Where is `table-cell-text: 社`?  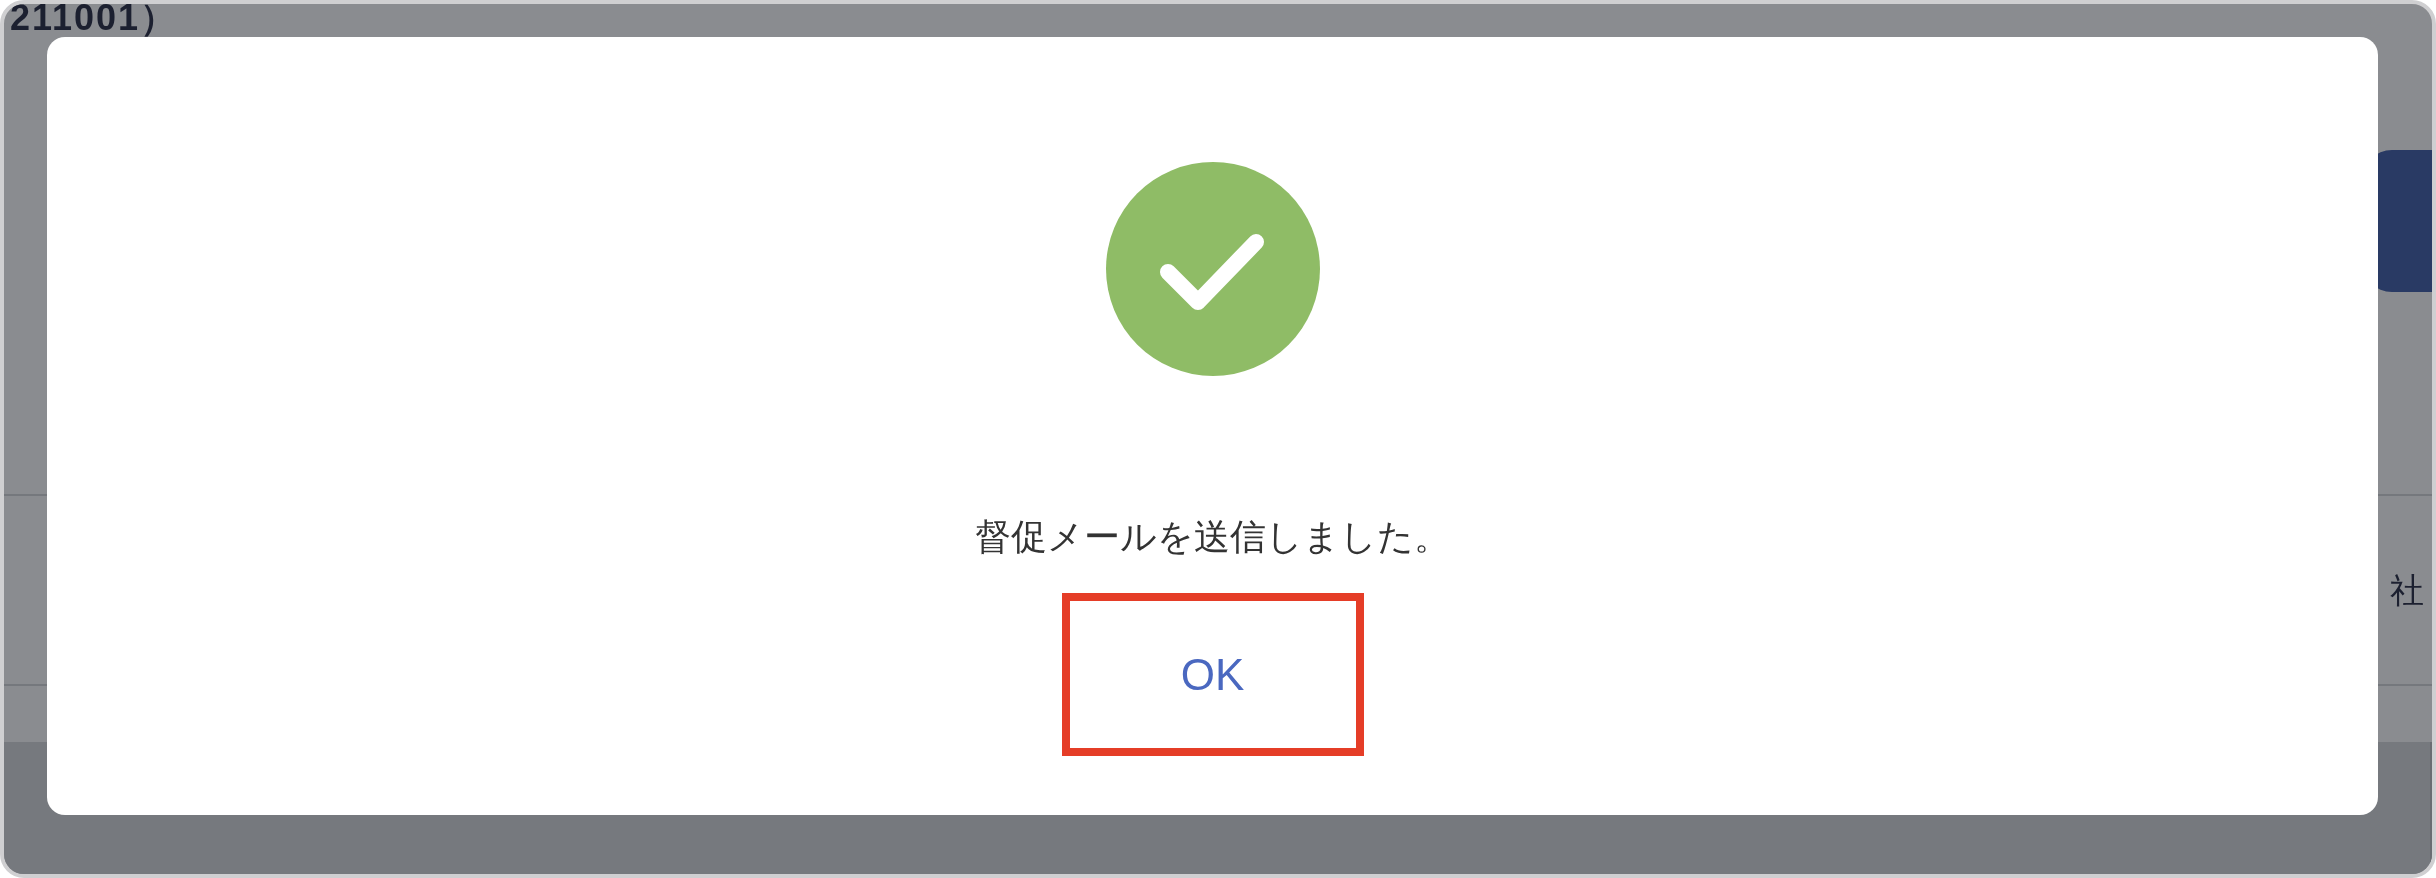 table-cell-text: 社 is located at coordinates (2407, 590).